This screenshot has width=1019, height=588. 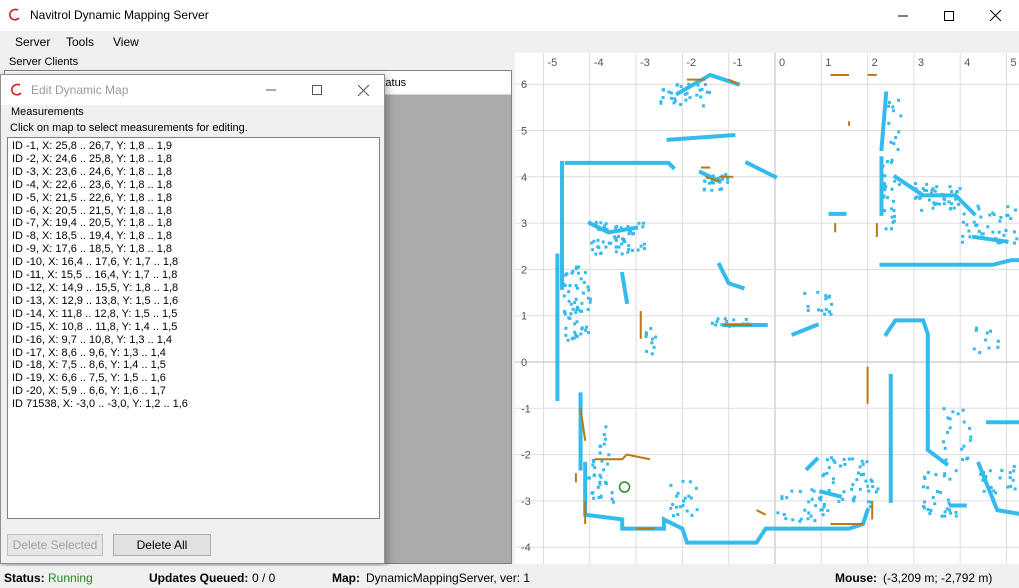 What do you see at coordinates (126, 42) in the screenshot?
I see `menu-view: View` at bounding box center [126, 42].